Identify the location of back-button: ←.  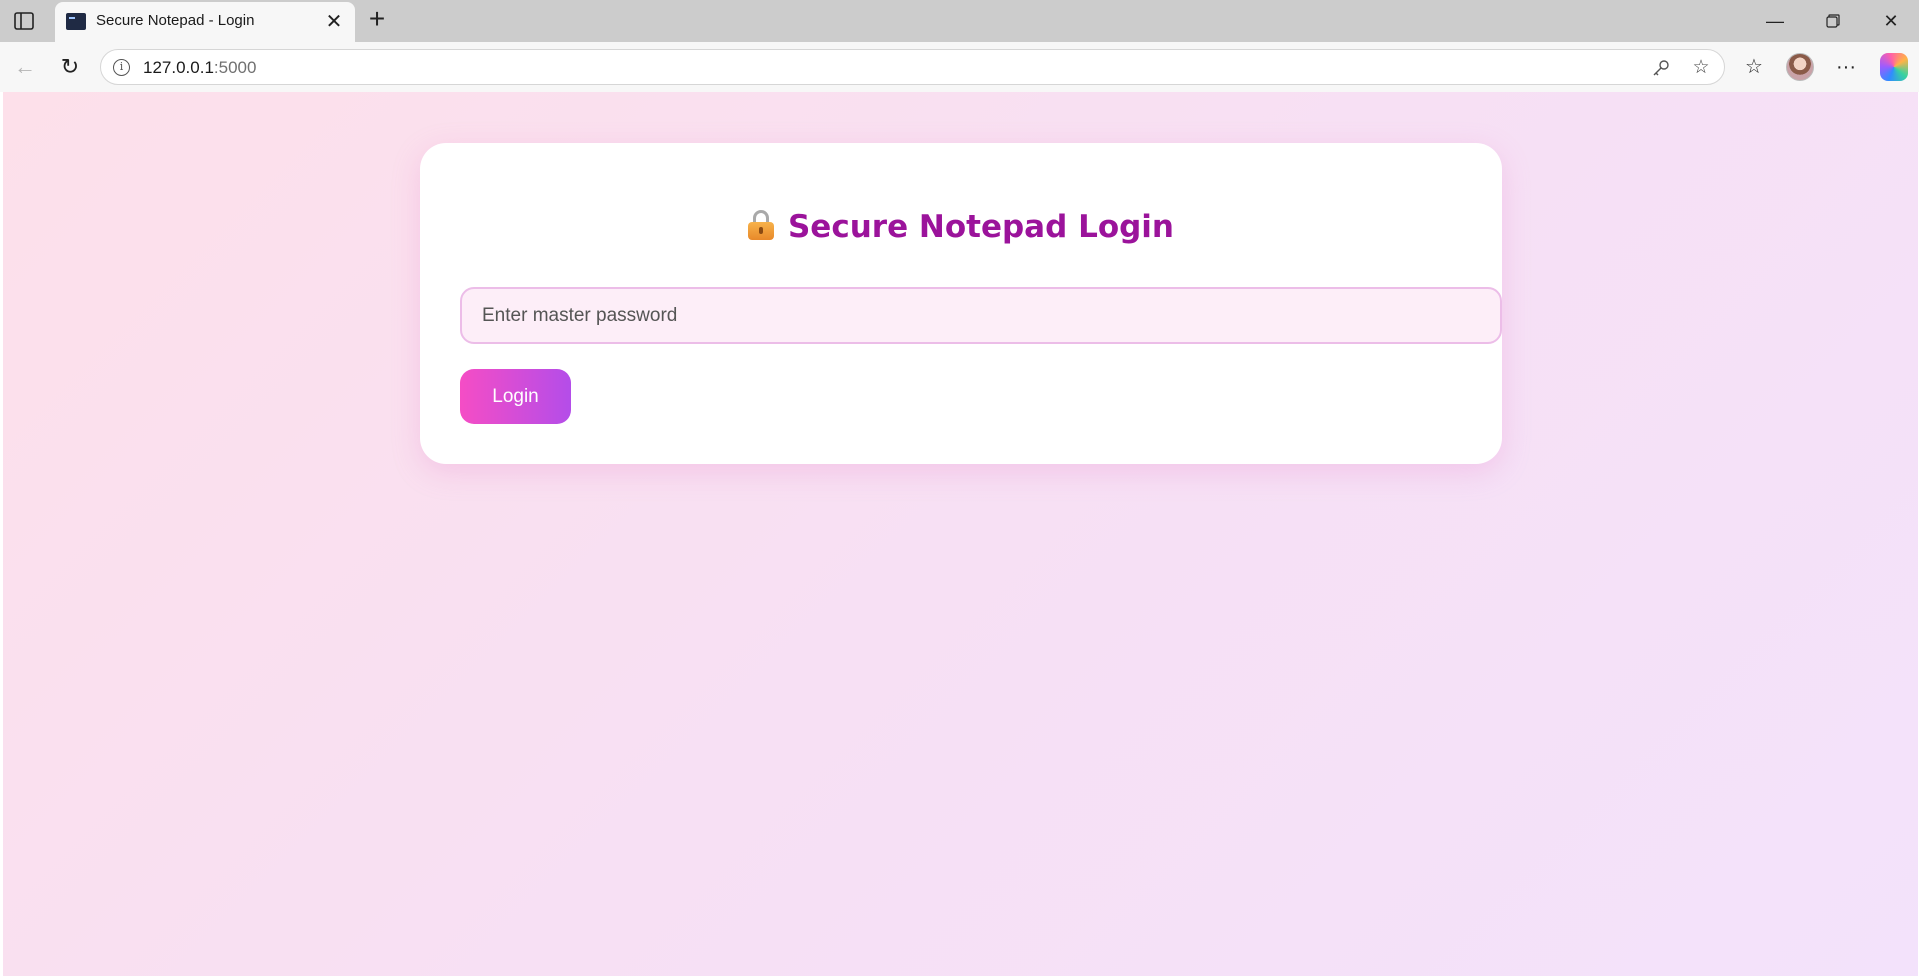
(25, 67).